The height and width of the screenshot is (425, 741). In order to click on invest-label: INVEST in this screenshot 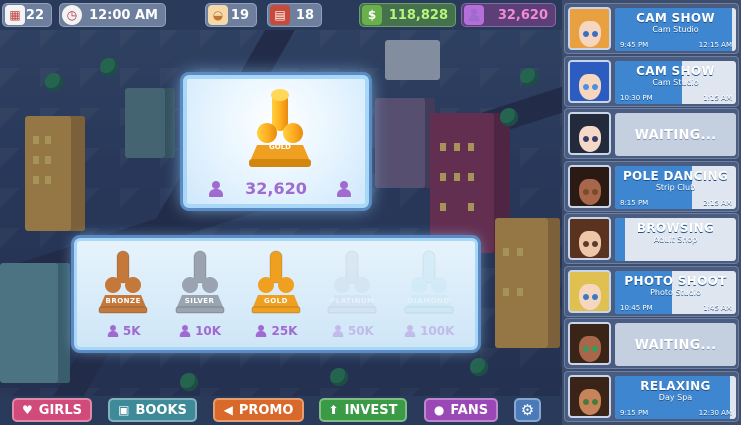, I will do `click(371, 410)`.